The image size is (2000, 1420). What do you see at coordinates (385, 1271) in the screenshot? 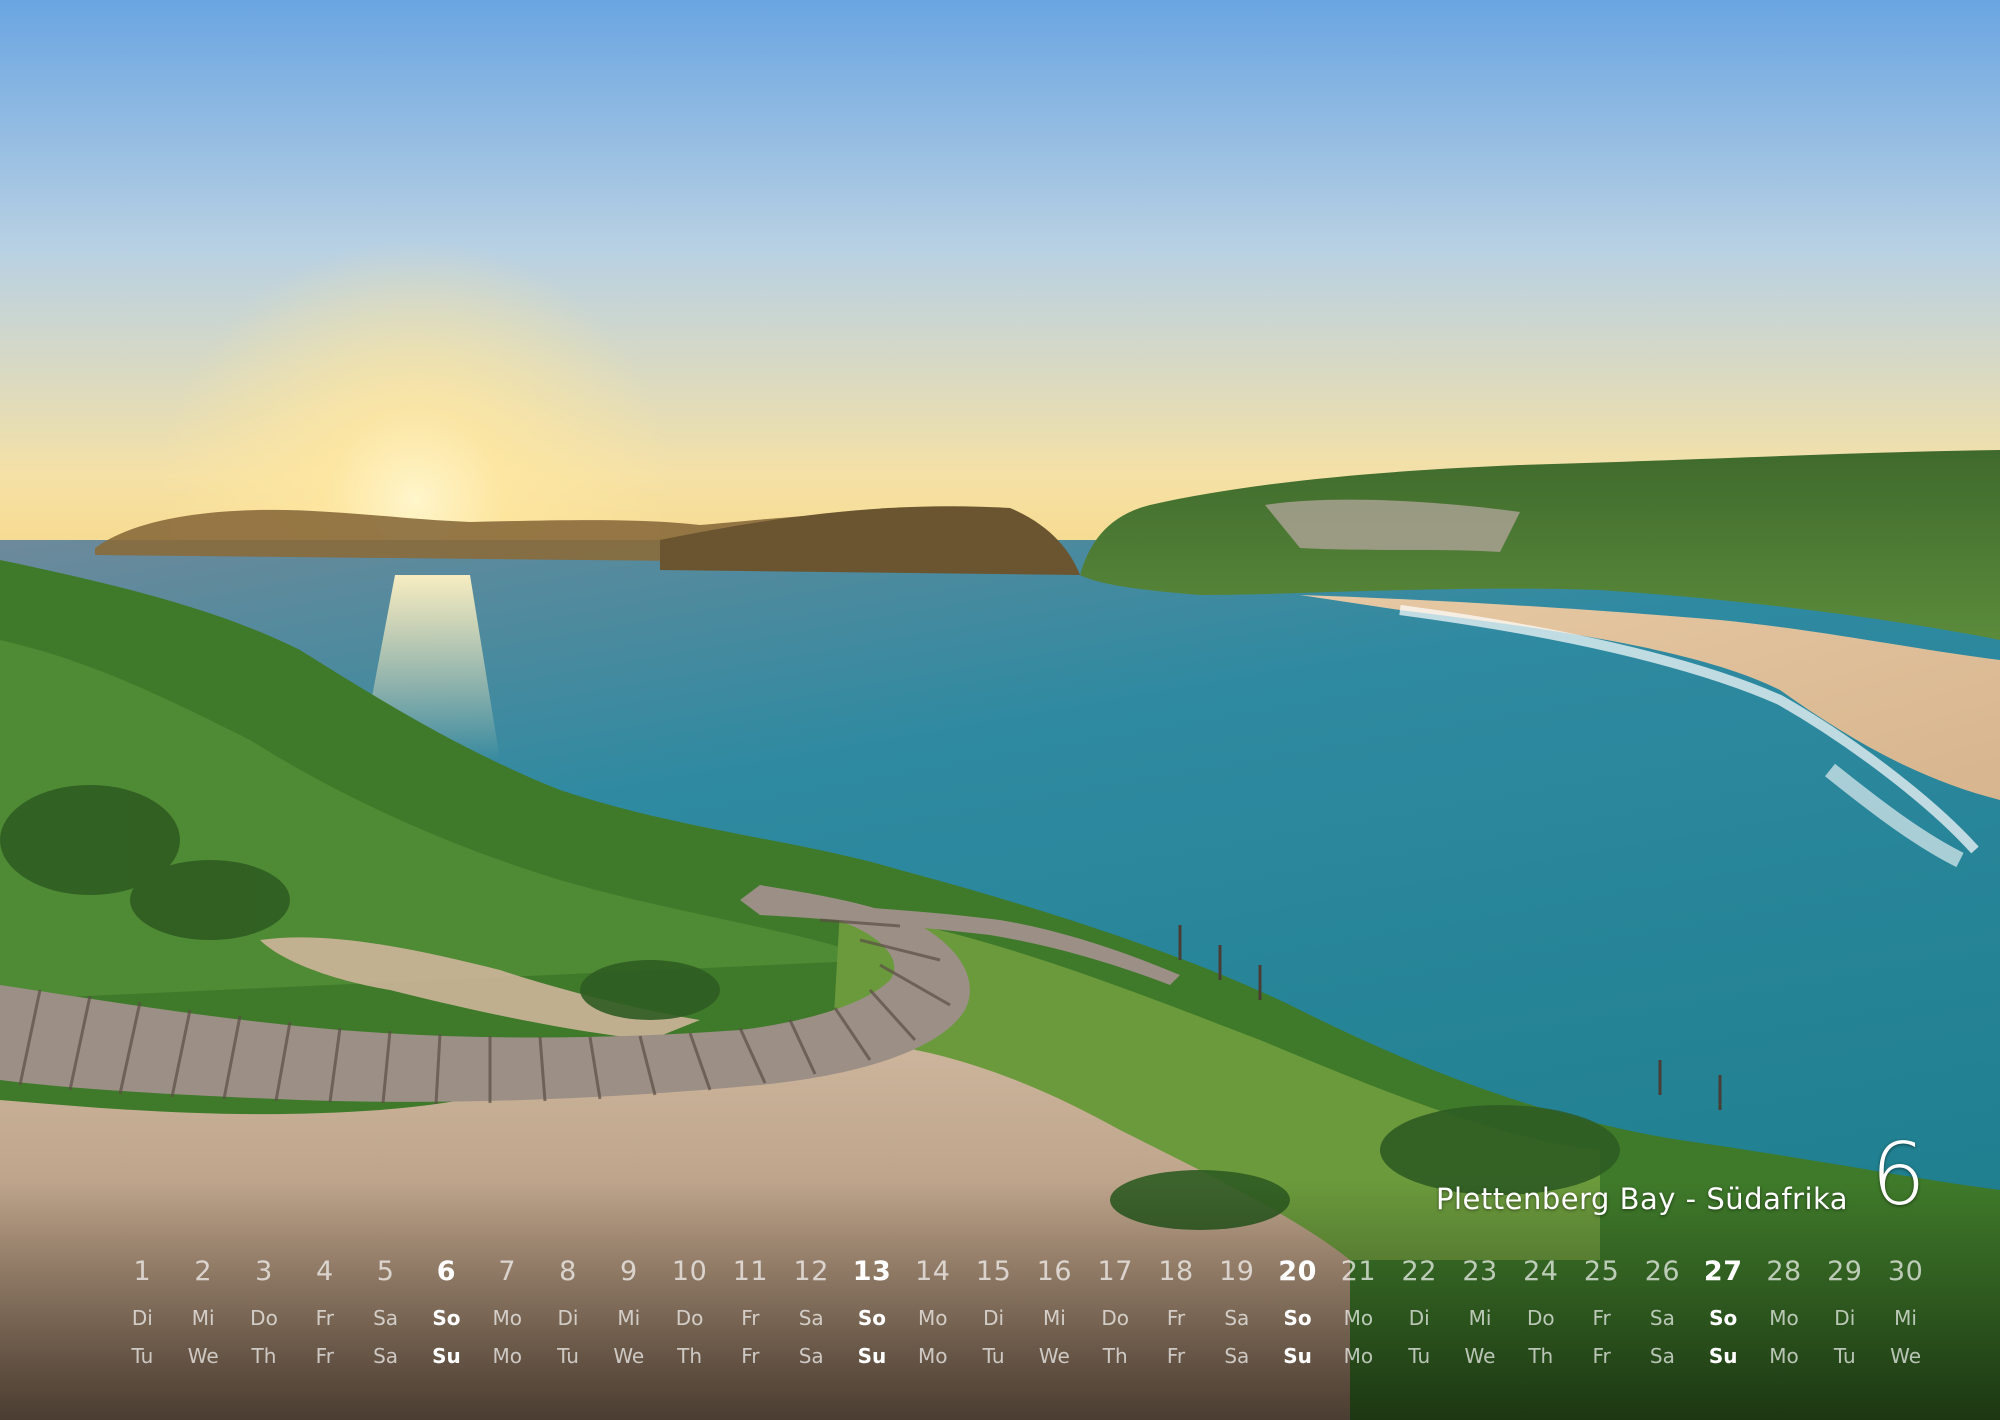
I see `day-number: 5` at bounding box center [385, 1271].